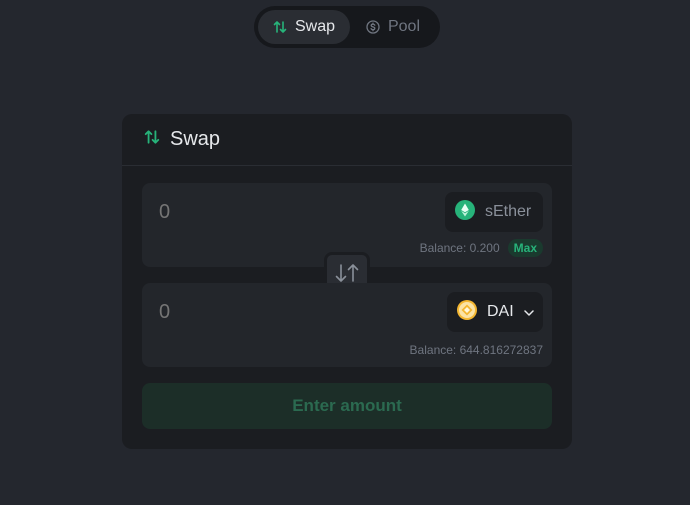 The image size is (690, 505). Describe the element at coordinates (347, 325) in the screenshot. I see `to-field: DAI Balance: 644.816272837` at that location.